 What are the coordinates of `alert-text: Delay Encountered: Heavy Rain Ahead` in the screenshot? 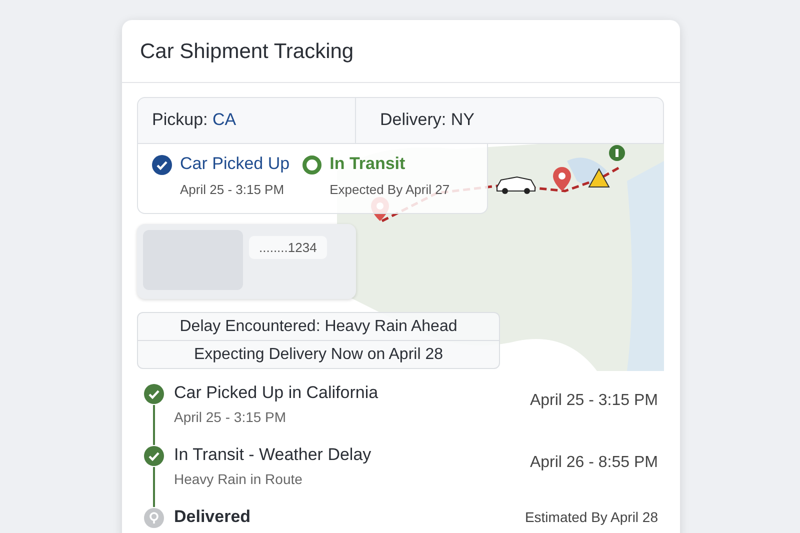 It's located at (319, 326).